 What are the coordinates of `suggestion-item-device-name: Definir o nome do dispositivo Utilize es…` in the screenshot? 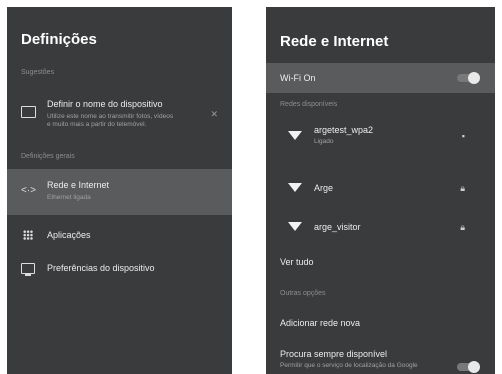 It's located at (119, 115).